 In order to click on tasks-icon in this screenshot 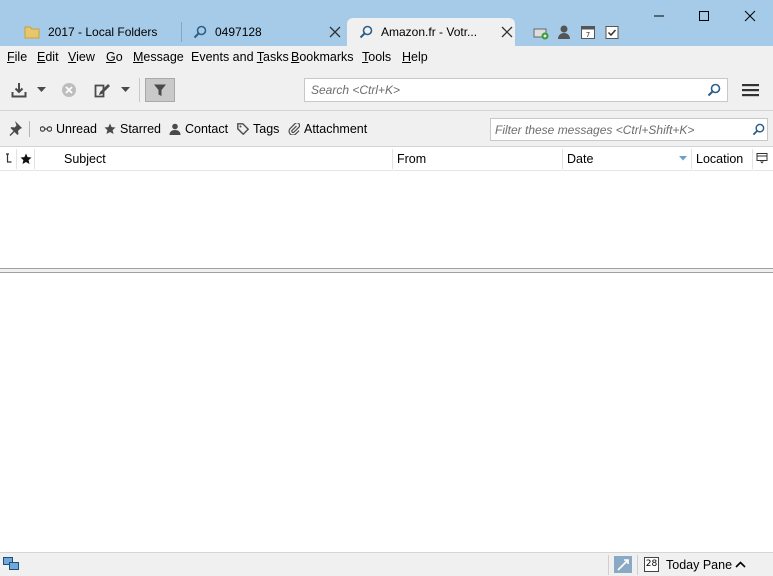, I will do `click(612, 32)`.